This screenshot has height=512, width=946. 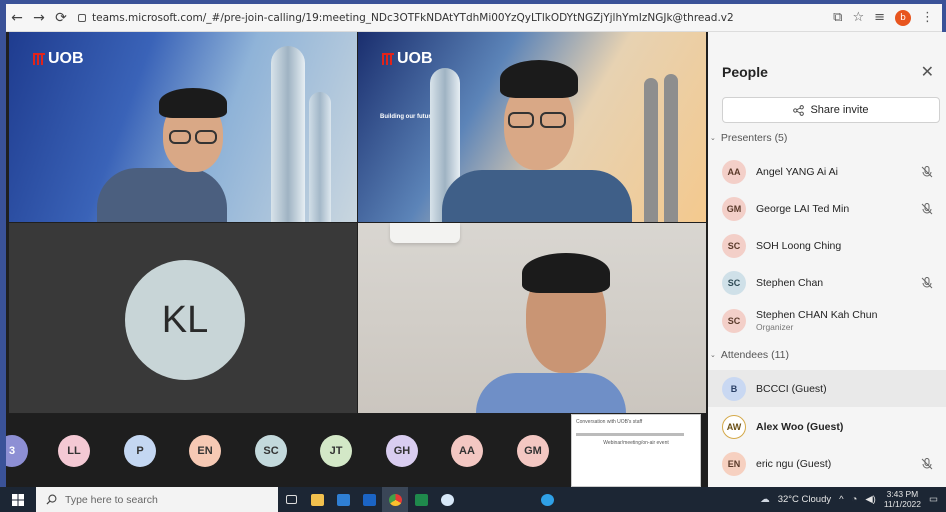 What do you see at coordinates (61, 18) in the screenshot?
I see `reload-icon: ⟳` at bounding box center [61, 18].